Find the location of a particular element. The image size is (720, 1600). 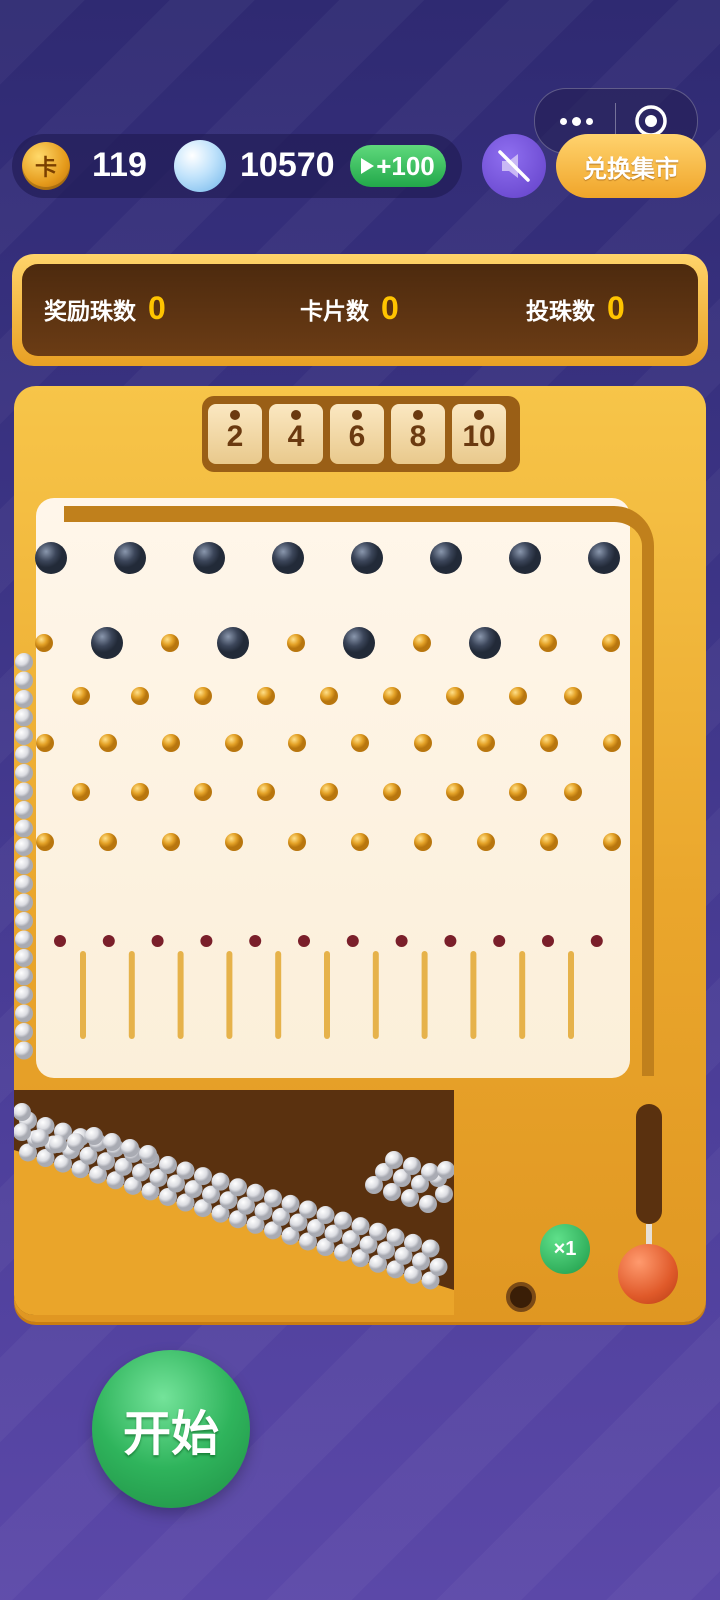

more-dots-icon is located at coordinates (576, 121).